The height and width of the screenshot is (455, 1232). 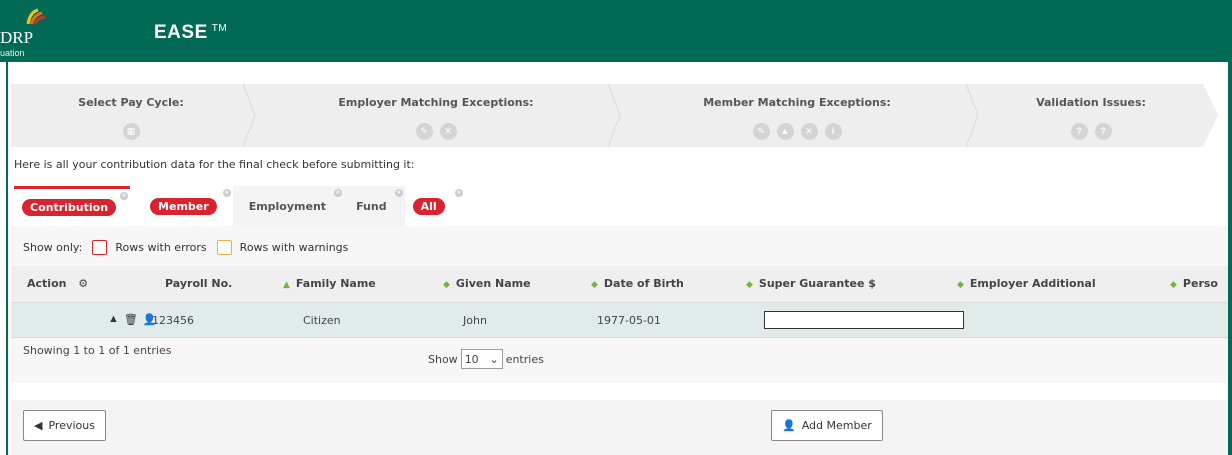 What do you see at coordinates (335, 283) in the screenshot?
I see `col-label: Family Name` at bounding box center [335, 283].